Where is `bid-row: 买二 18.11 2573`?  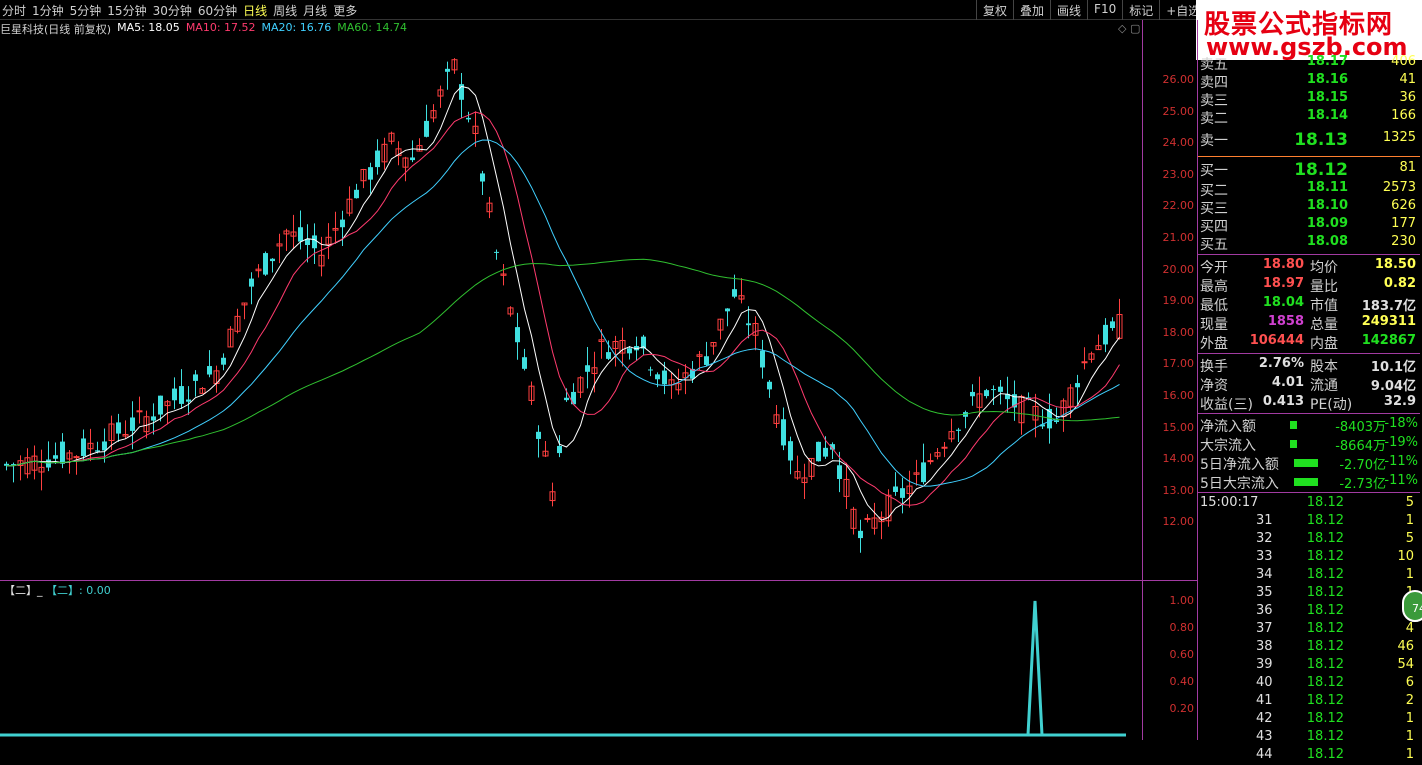 bid-row: 买二 18.11 2573 is located at coordinates (1309, 189).